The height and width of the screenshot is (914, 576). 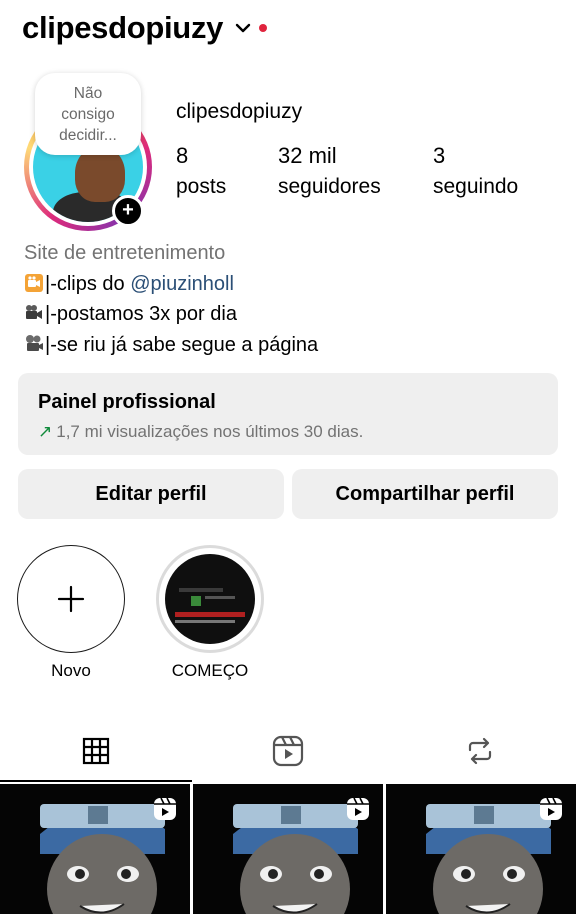 What do you see at coordinates (476, 186) in the screenshot?
I see `following-label: seguindo` at bounding box center [476, 186].